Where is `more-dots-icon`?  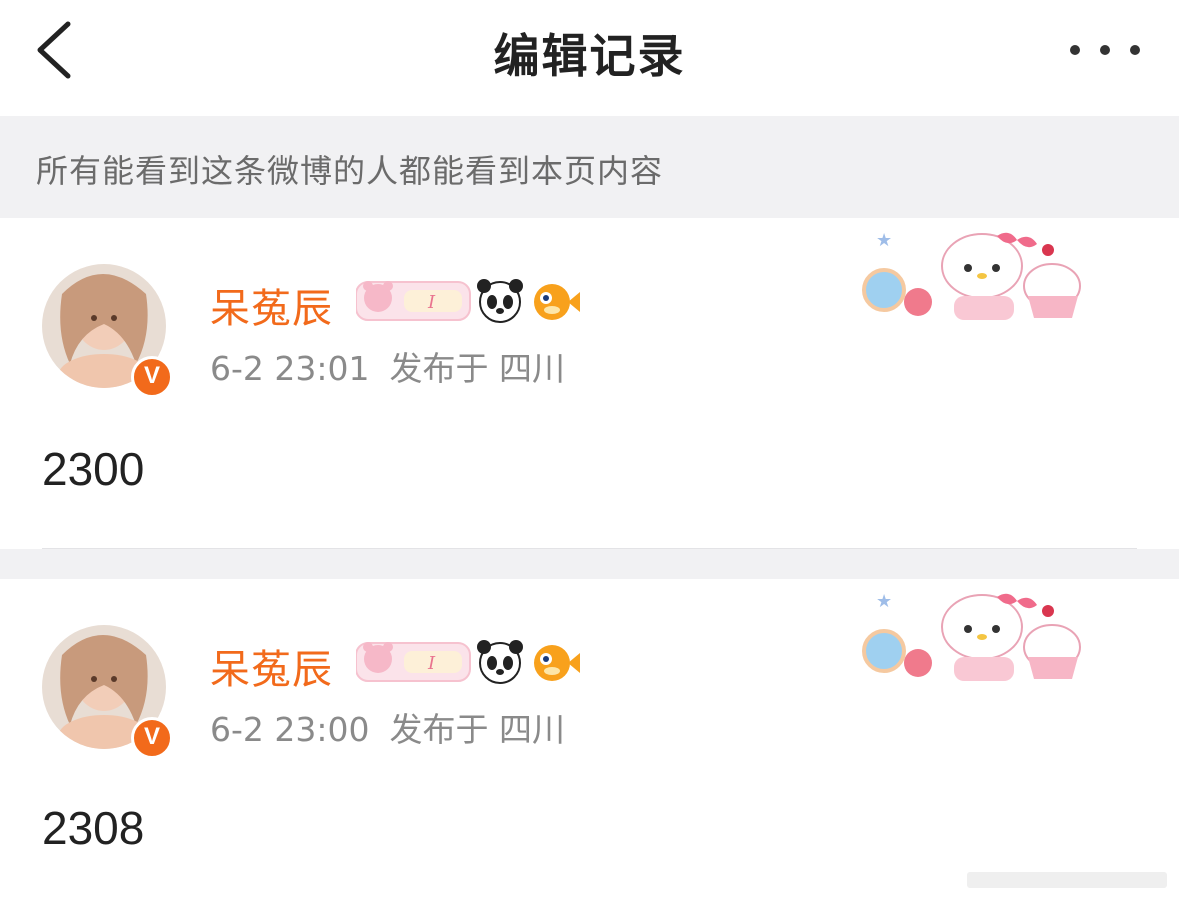 more-dots-icon is located at coordinates (1105, 50).